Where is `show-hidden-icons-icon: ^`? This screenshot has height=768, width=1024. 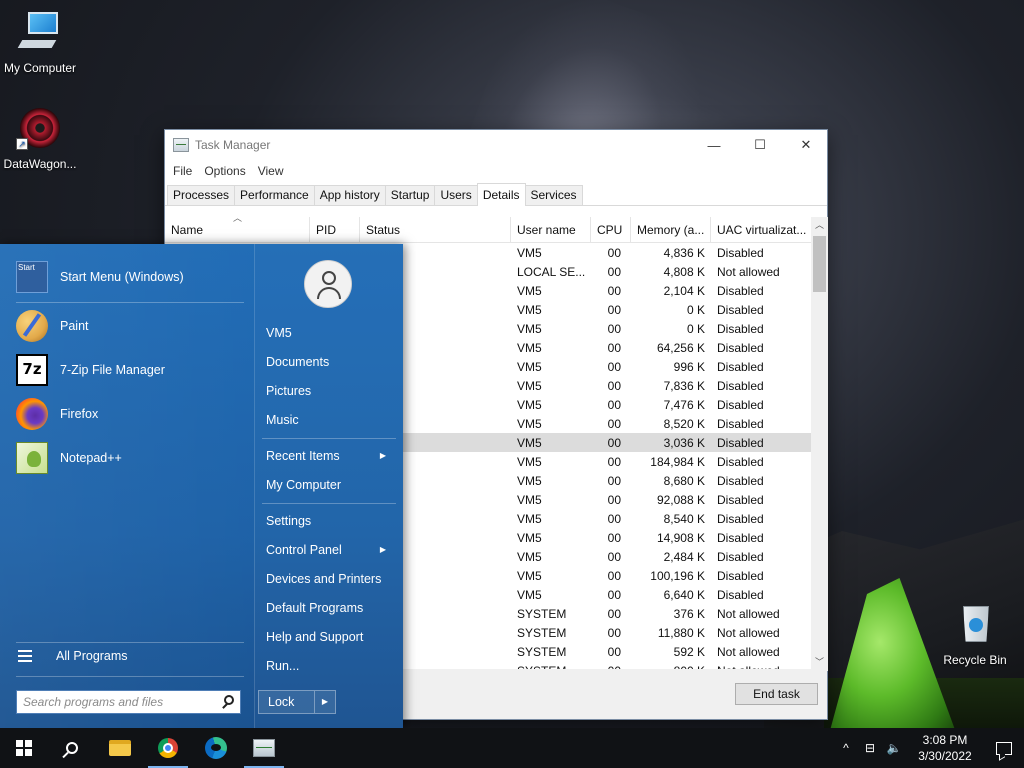
show-hidden-icons-icon: ^ is located at coordinates (846, 748).